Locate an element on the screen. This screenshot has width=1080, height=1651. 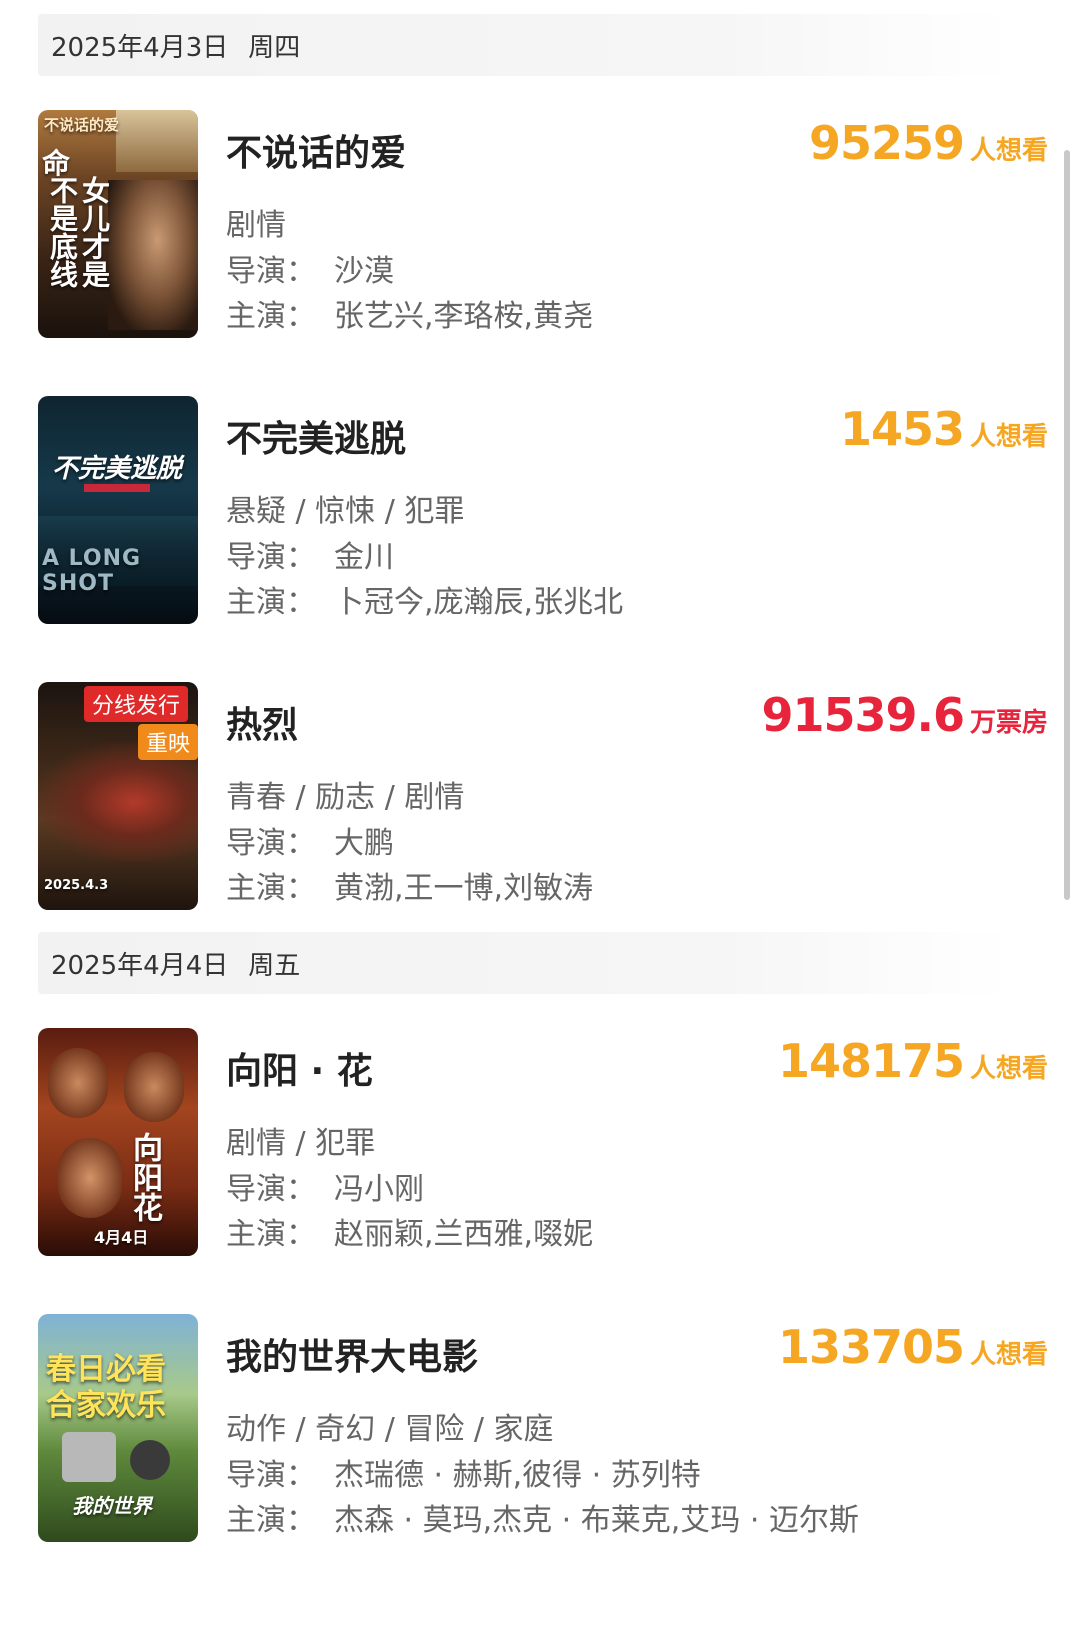
movie-cast: 主演： 卜冠今,庞瀚辰,张兆北 is located at coordinates (424, 599).